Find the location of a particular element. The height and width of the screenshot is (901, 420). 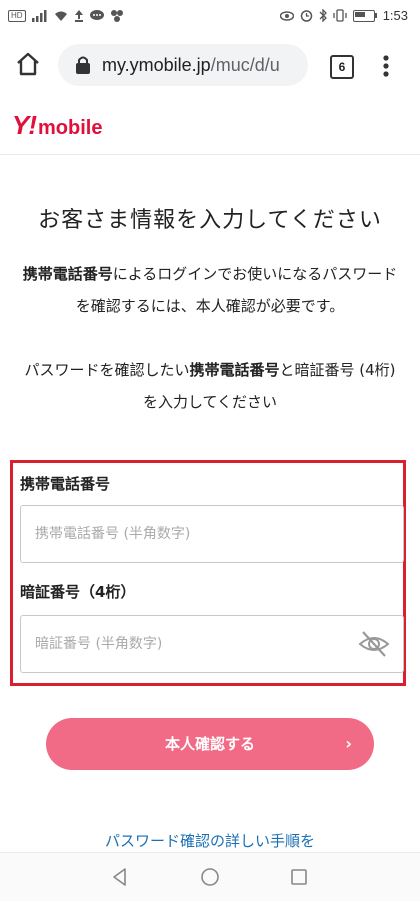

signal-icon is located at coordinates (39, 16).